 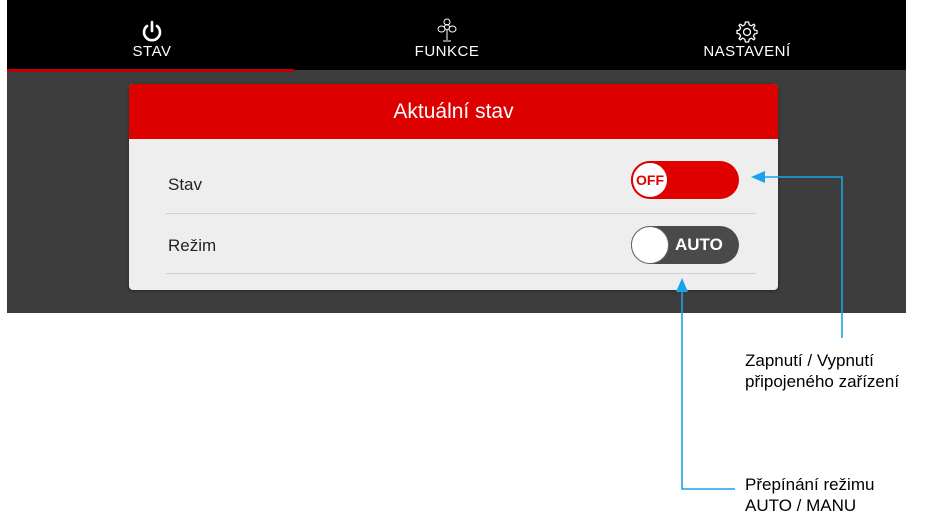 I want to click on annotation-mode-line2: AUTO / MANU, so click(x=801, y=505).